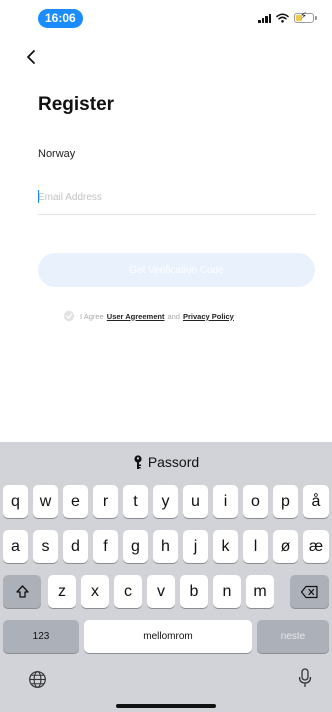  Describe the element at coordinates (105, 501) in the screenshot. I see `key-r: r` at that location.